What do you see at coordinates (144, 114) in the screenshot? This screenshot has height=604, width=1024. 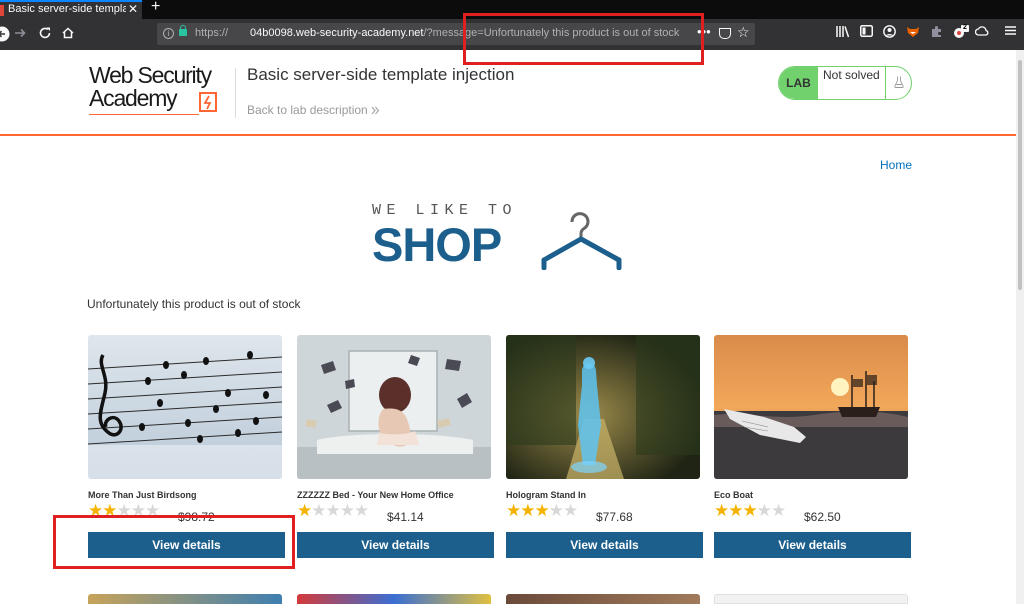 I see `logo-underline` at bounding box center [144, 114].